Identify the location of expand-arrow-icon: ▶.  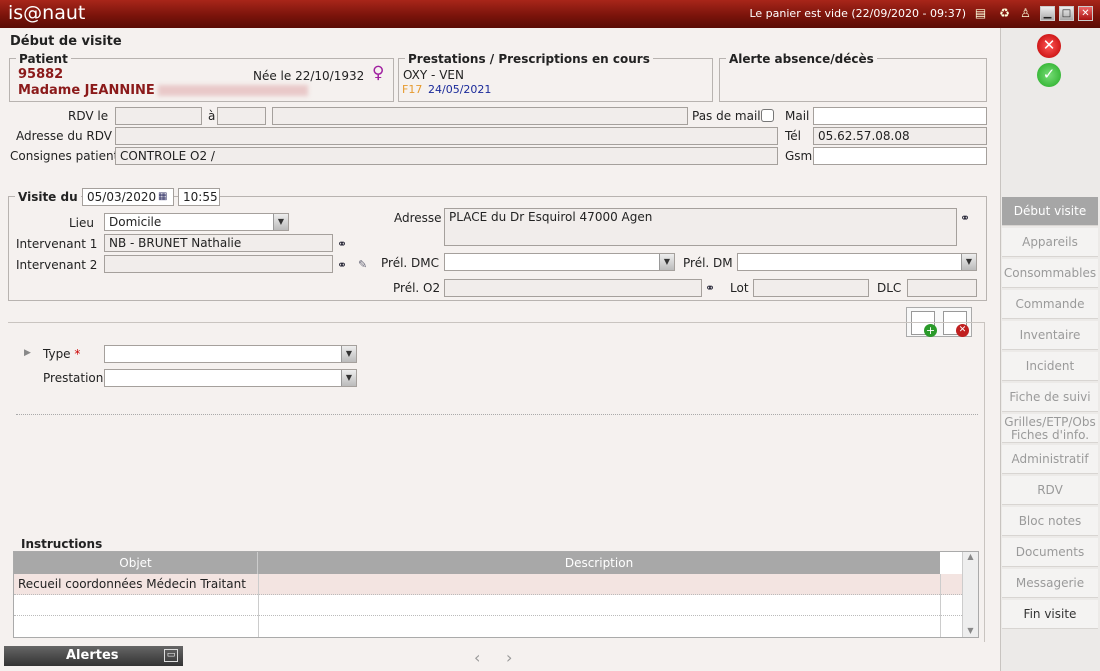
(27, 353).